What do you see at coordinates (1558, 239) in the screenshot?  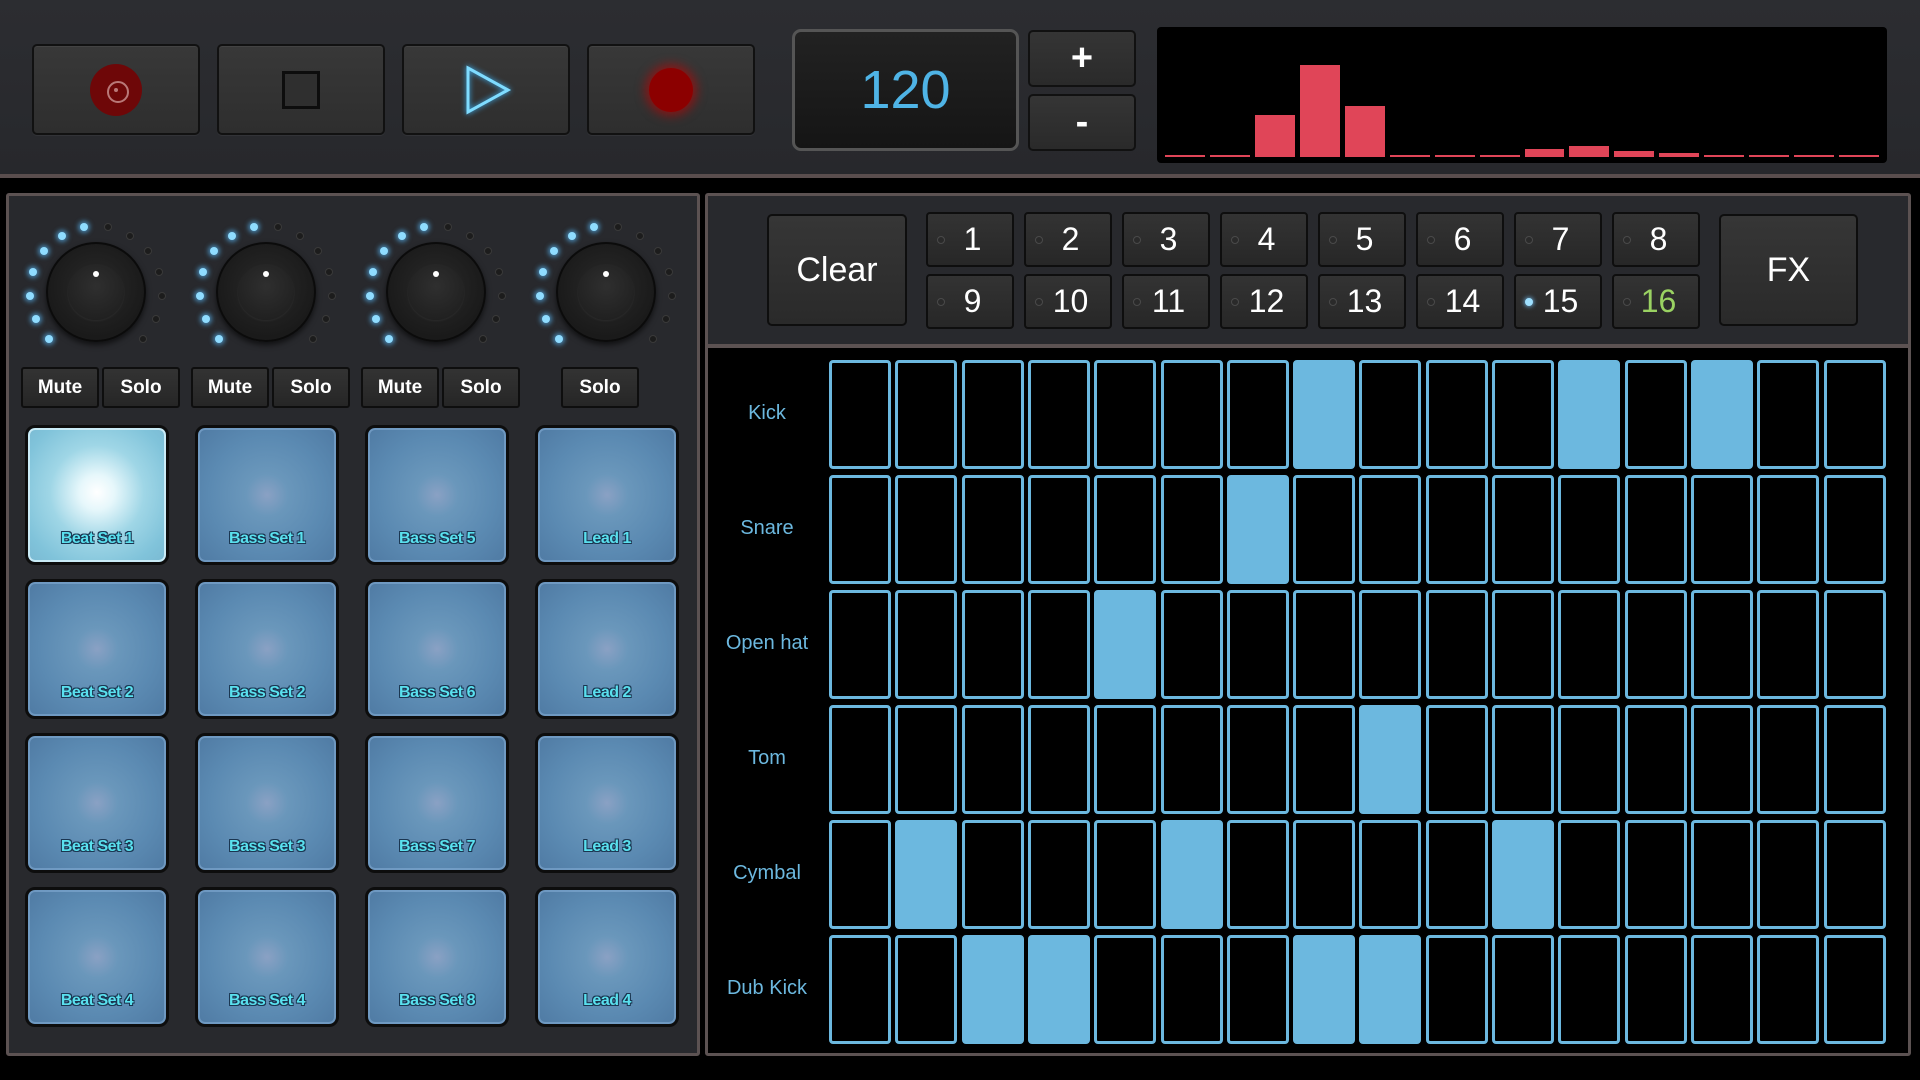 I see `step-button-7: 7` at bounding box center [1558, 239].